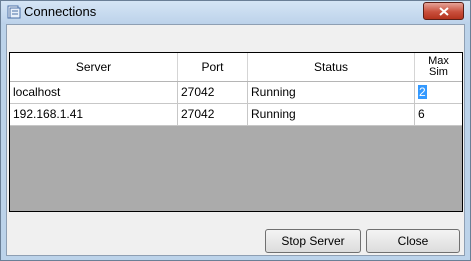 Image resolution: width=471 pixels, height=261 pixels. I want to click on close-icon, so click(443, 11).